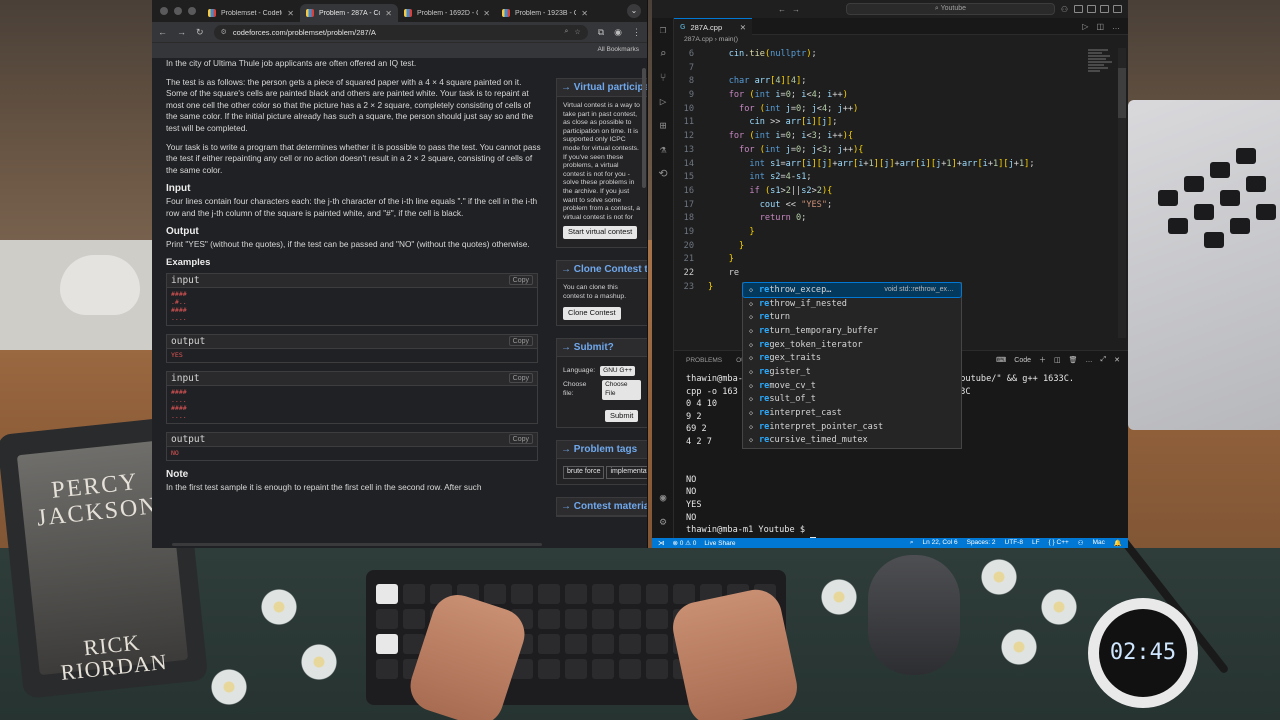  Describe the element at coordinates (852, 304) in the screenshot. I see `suggestion-item: ◇ rethrow_if_nested` at that location.